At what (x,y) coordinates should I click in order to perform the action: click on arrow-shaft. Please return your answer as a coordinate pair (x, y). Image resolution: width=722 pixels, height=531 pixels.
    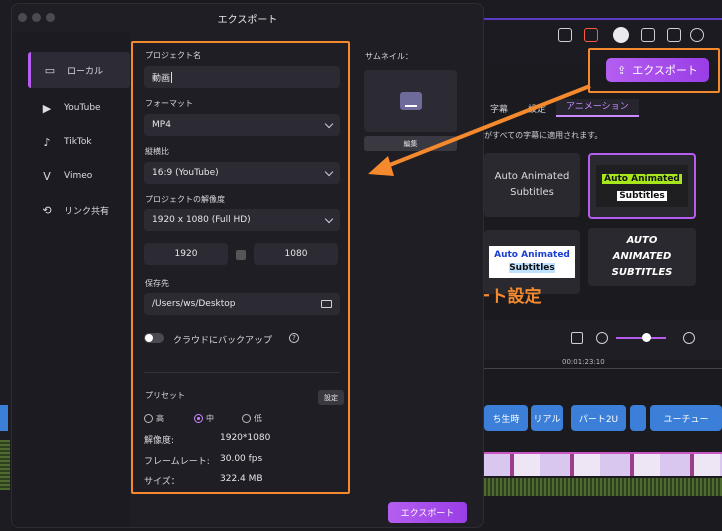
    Looking at the image, I should click on (486, 127).